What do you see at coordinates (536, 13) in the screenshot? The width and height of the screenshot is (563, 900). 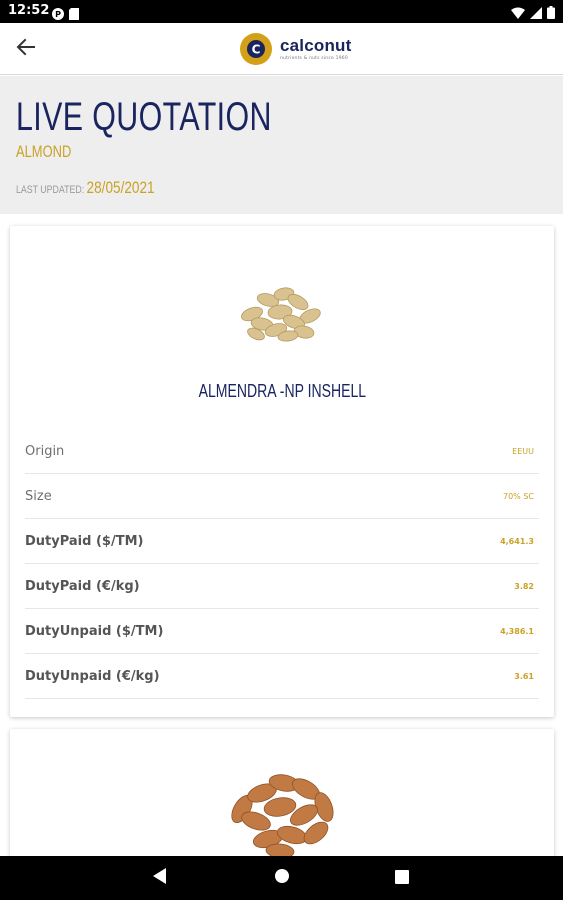 I see `signal-icon` at bounding box center [536, 13].